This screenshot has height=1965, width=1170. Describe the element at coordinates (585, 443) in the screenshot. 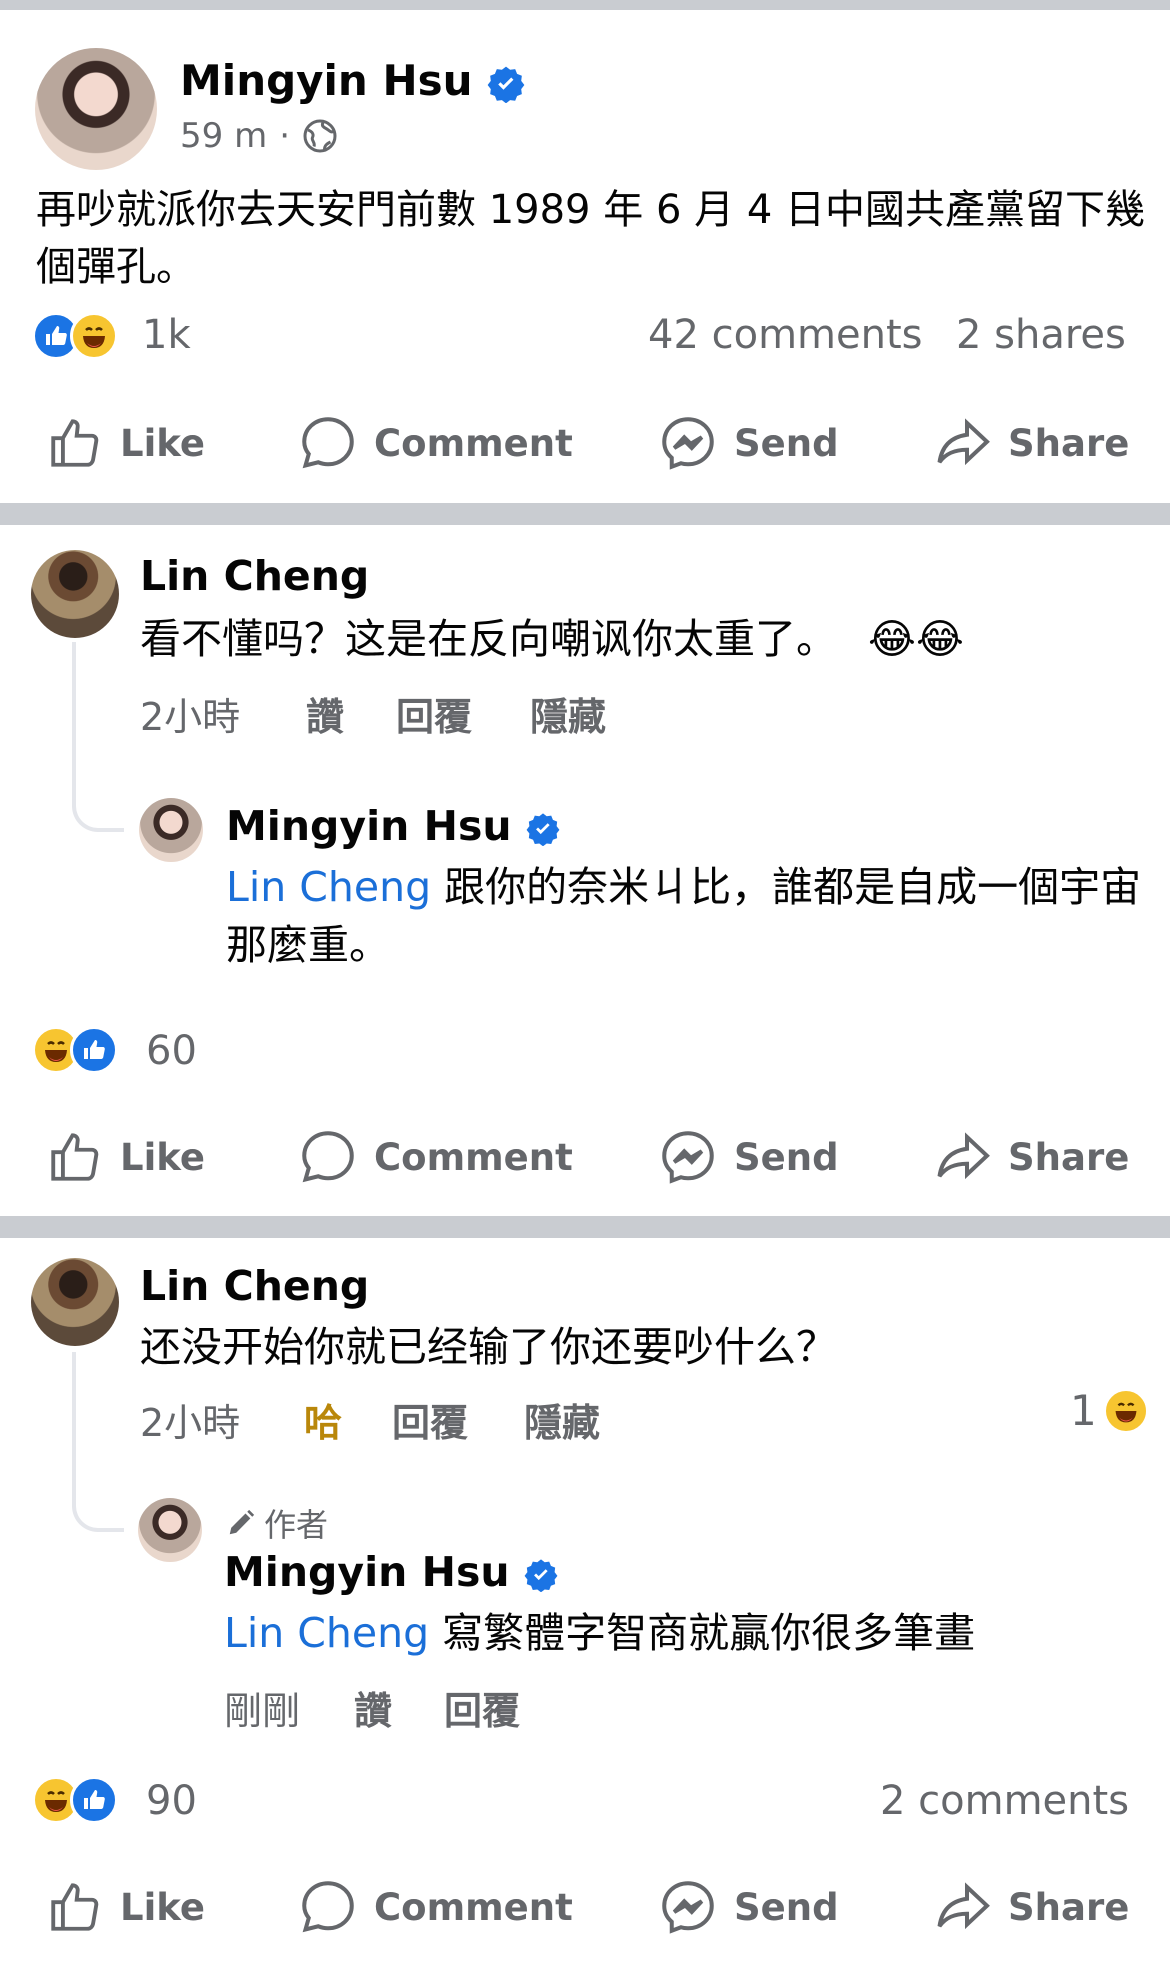

I see `post-action-bar: Like Comment Send Share` at that location.